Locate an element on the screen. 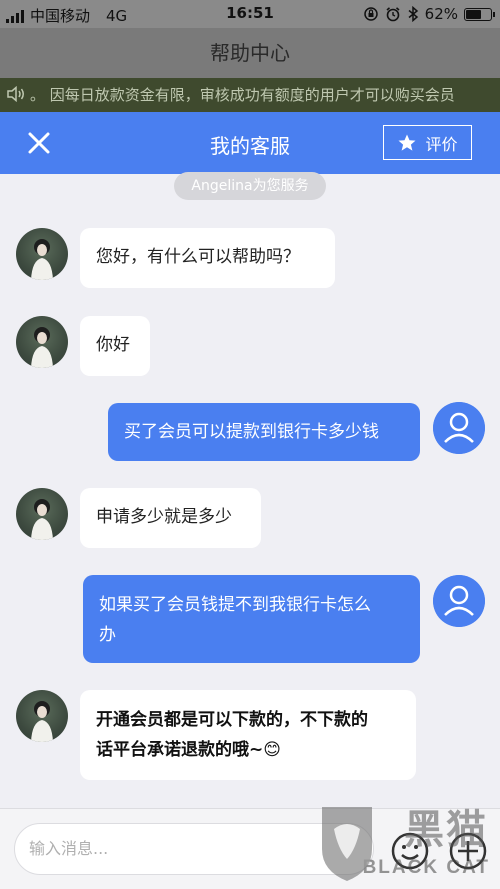 Image resolution: width=500 pixels, height=889 pixels. message-text: 买了会员可以提款到银行卡多少钱 is located at coordinates (251, 432).